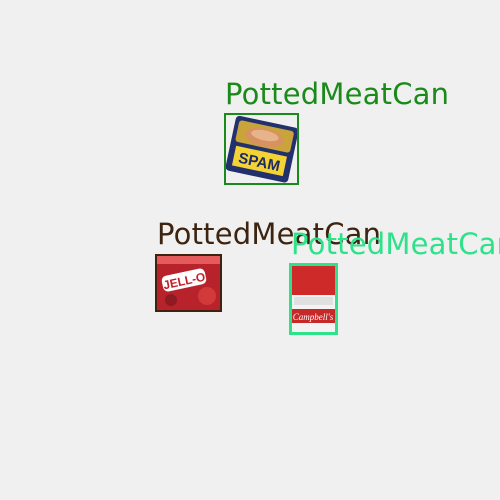 This screenshot has width=500, height=500. What do you see at coordinates (395, 244) in the screenshot?
I see `detection-label-3: PottedMeatCan` at bounding box center [395, 244].